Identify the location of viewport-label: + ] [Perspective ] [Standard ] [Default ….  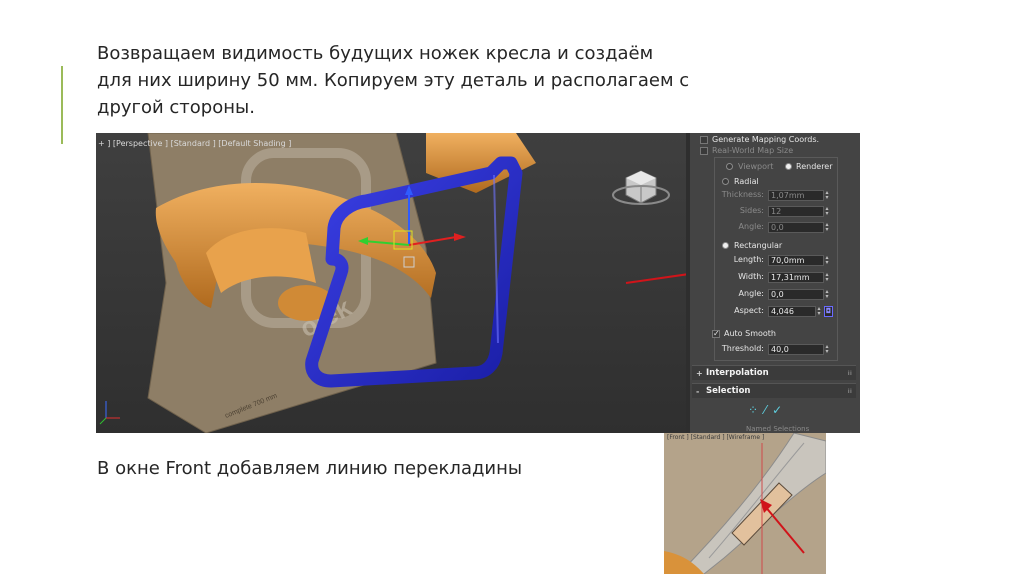
(194, 143).